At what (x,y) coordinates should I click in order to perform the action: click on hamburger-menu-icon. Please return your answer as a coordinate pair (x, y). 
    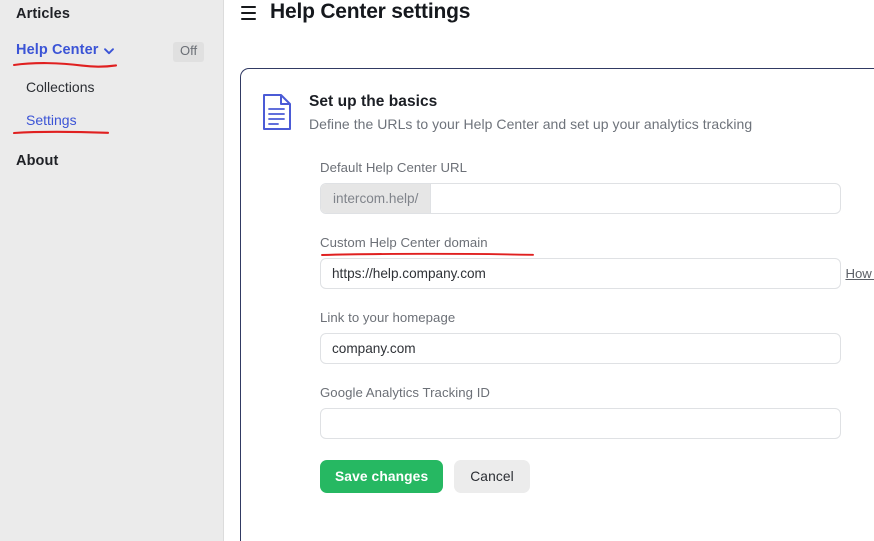
    Looking at the image, I should click on (250, 13).